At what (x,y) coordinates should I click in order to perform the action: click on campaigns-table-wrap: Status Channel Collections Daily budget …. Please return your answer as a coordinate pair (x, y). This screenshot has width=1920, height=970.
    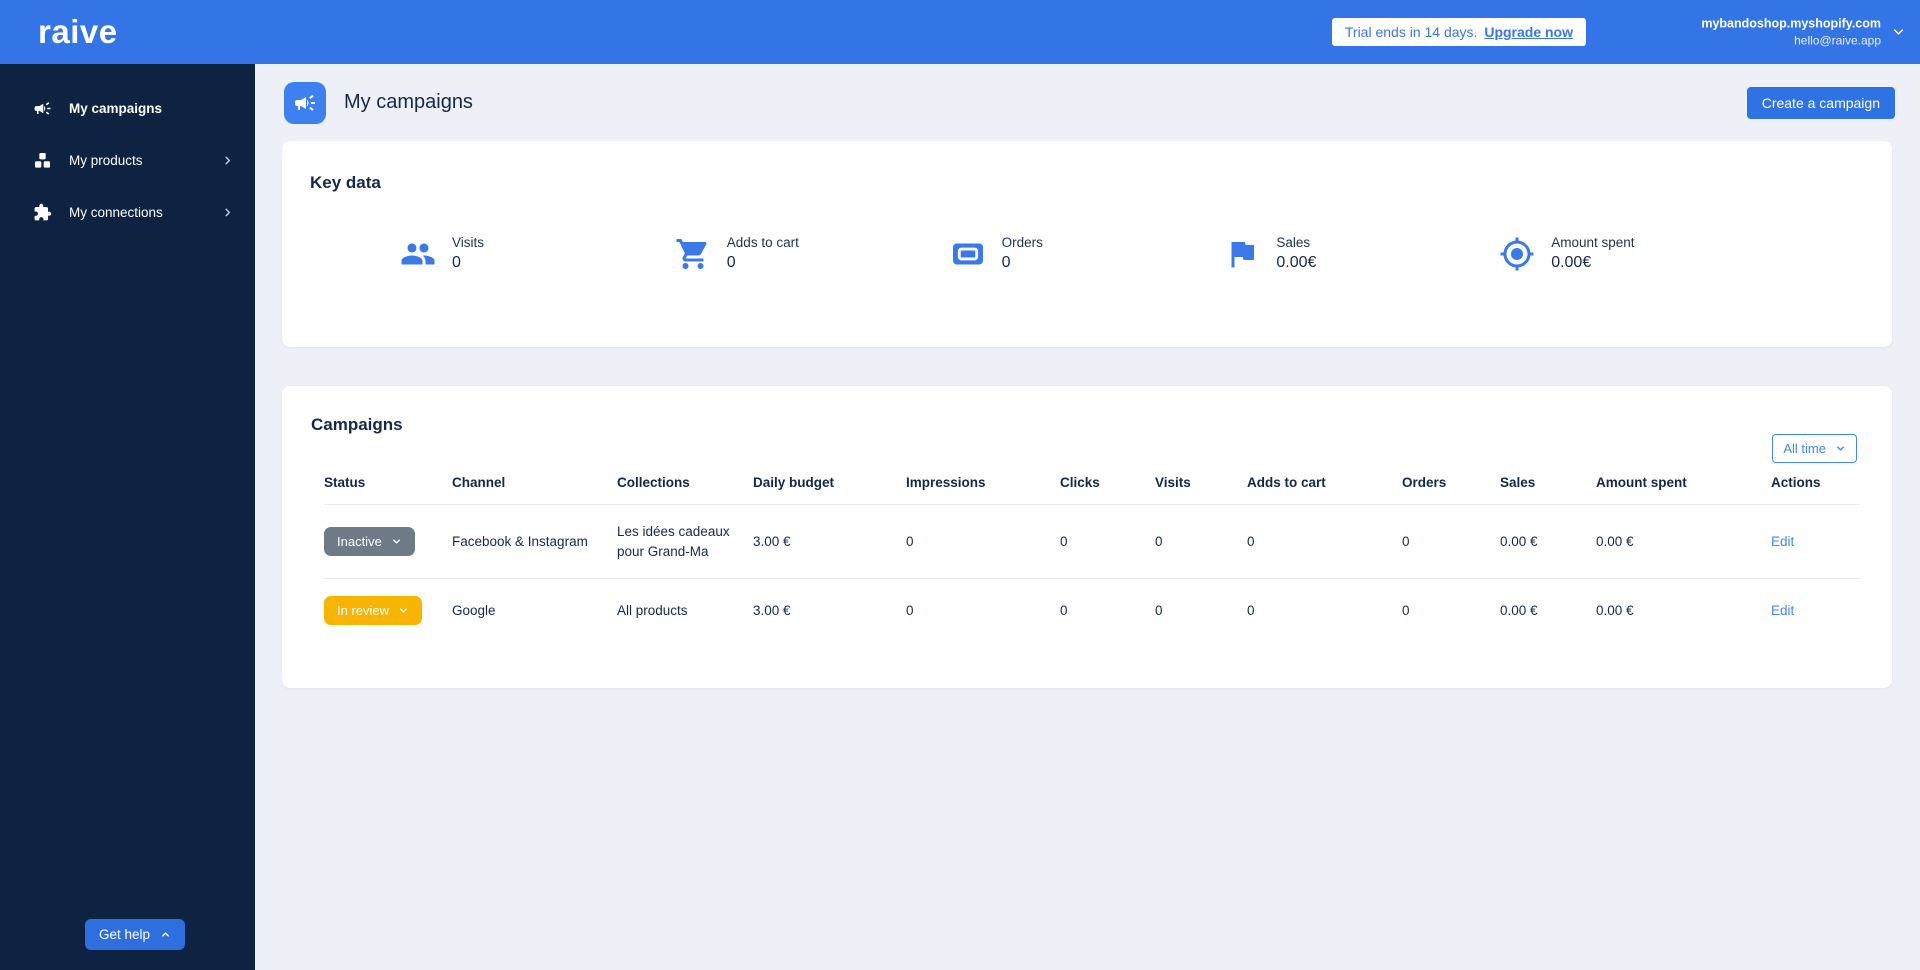
    Looking at the image, I should click on (1092, 555).